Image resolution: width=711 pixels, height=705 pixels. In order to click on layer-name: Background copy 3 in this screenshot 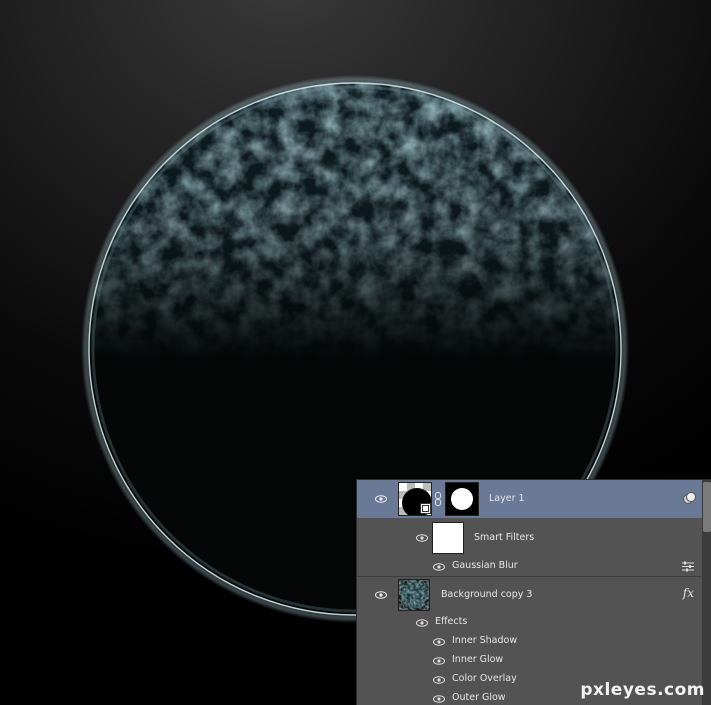, I will do `click(486, 594)`.